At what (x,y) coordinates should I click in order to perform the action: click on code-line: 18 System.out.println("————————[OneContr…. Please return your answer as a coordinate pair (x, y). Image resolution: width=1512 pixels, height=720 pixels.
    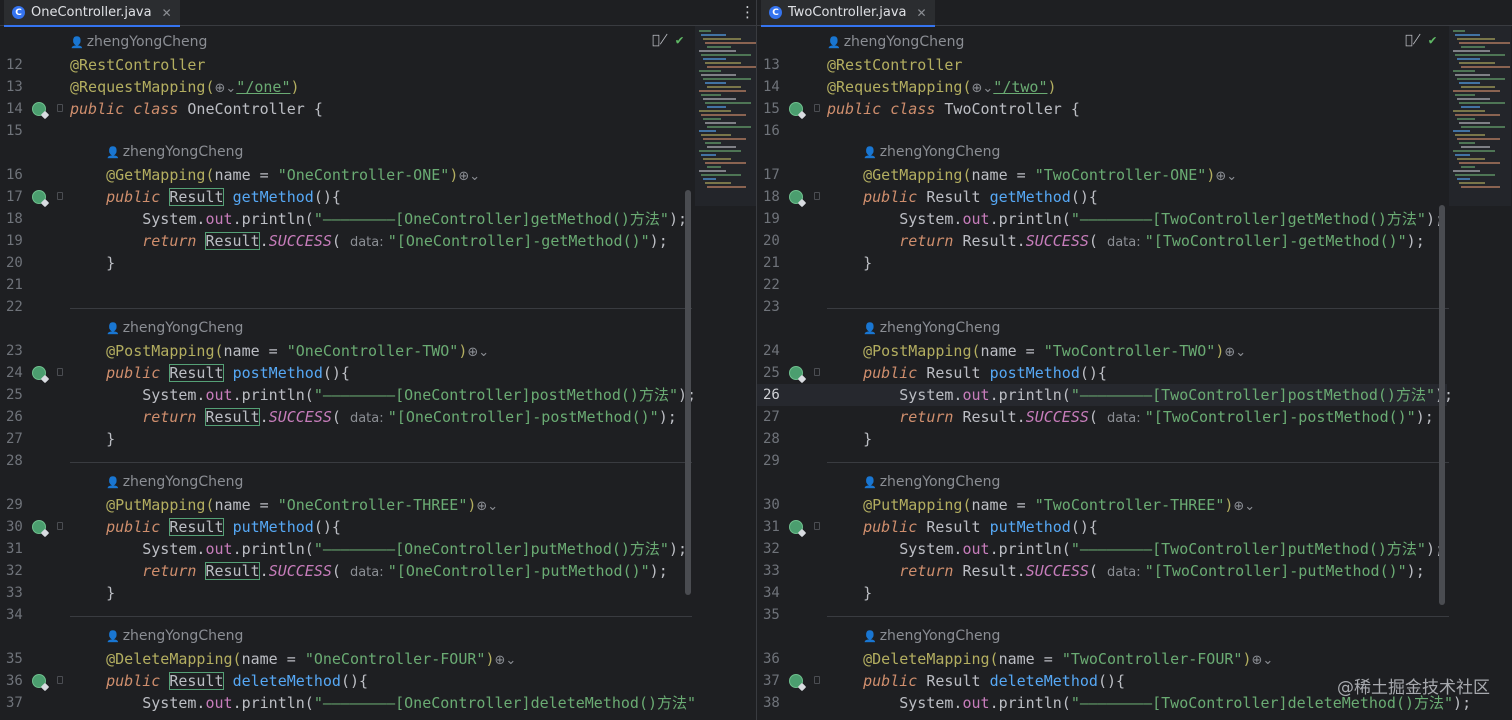
    Looking at the image, I should click on (345, 219).